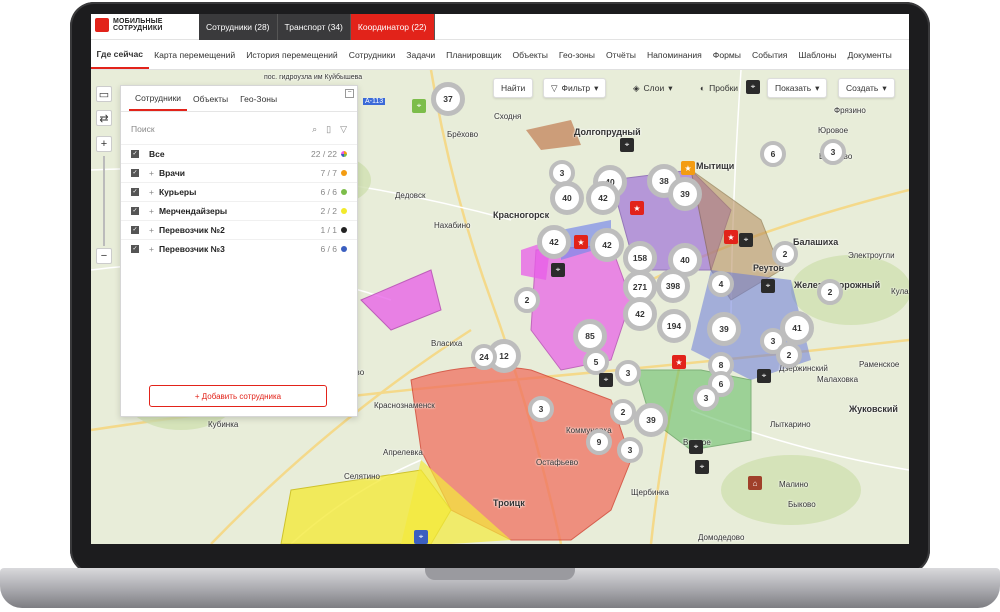 Image resolution: width=1000 pixels, height=612 pixels. Describe the element at coordinates (869, 55) in the screenshot. I see `nav-item: Документы` at that location.